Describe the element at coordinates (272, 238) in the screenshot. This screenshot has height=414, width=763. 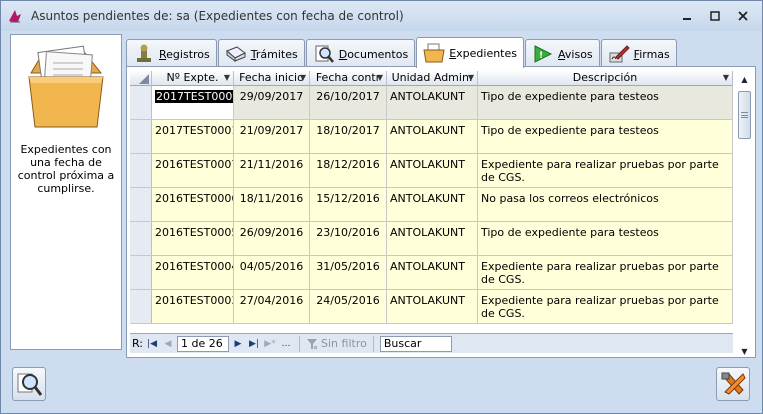
I see `table-cell: 26/09/2016` at that location.